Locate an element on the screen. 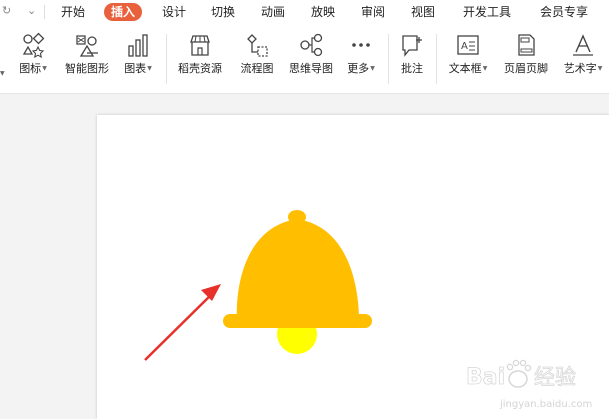  watermark-brand-text: Bai is located at coordinates (485, 377).